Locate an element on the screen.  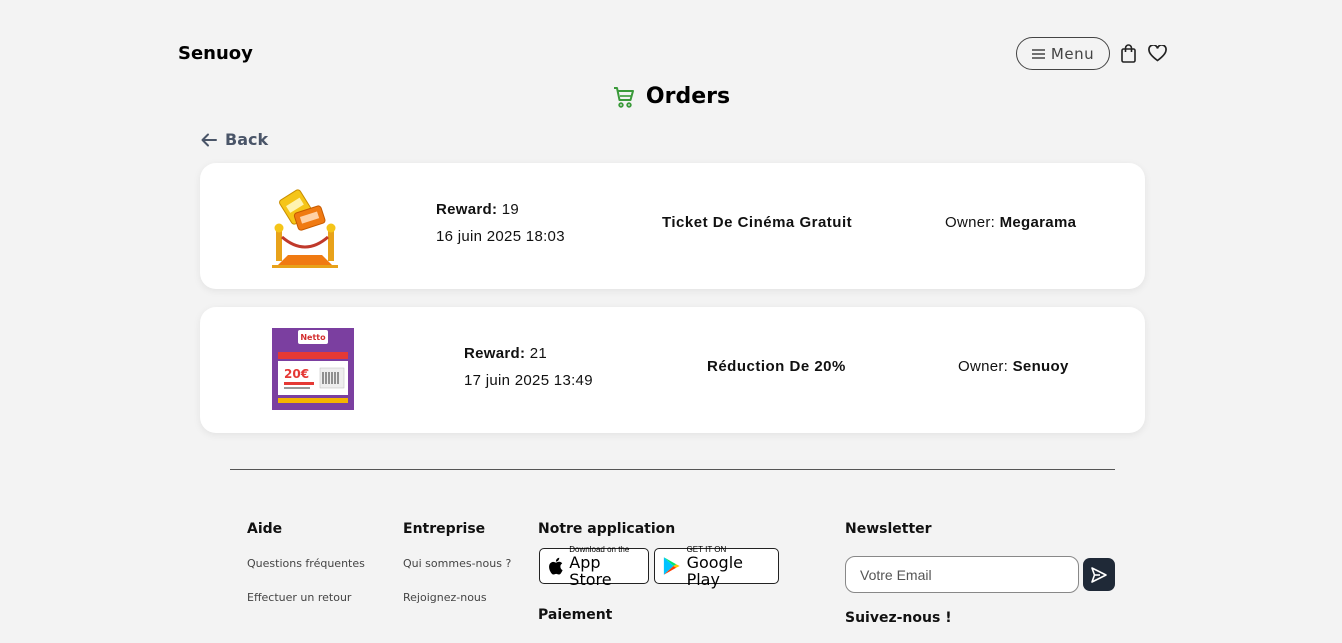
footer-app-title: Notre application is located at coordinates (607, 529).